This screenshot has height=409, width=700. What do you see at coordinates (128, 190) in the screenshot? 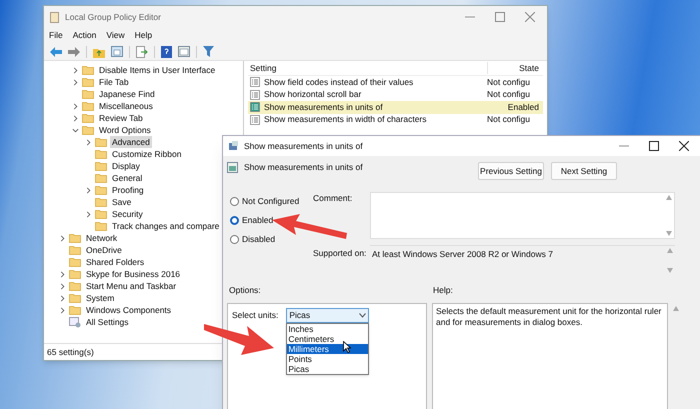
I see `tree-item: Proofing` at bounding box center [128, 190].